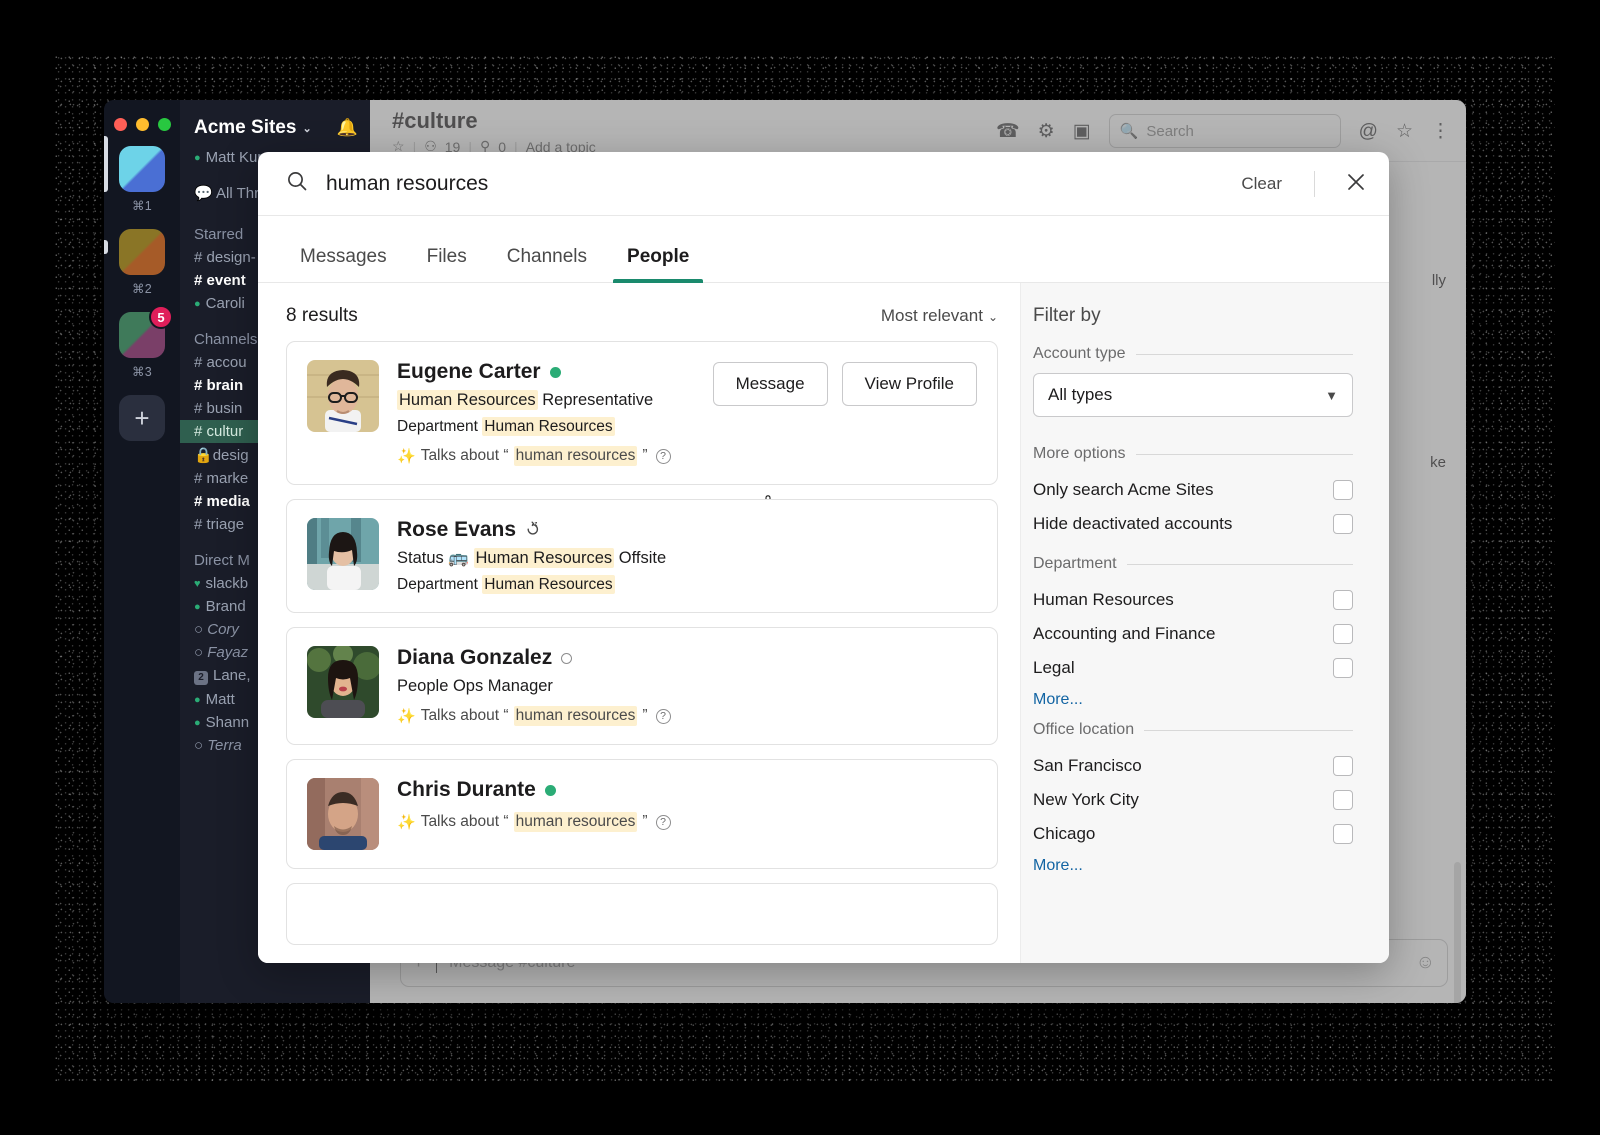 This screenshot has height=1135, width=1600. Describe the element at coordinates (447, 264) in the screenshot. I see `tab-files: Files` at that location.